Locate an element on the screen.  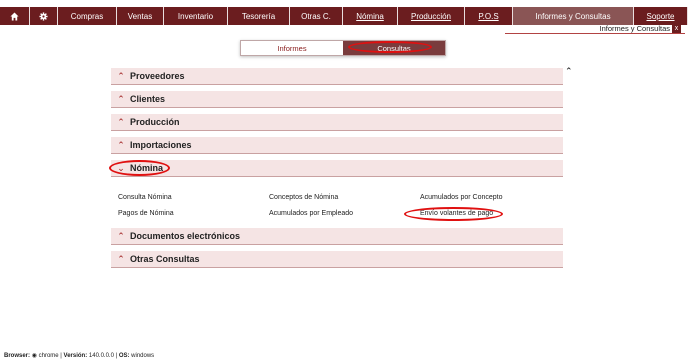
chevron-down-icon: ⌄ is located at coordinates (121, 167).